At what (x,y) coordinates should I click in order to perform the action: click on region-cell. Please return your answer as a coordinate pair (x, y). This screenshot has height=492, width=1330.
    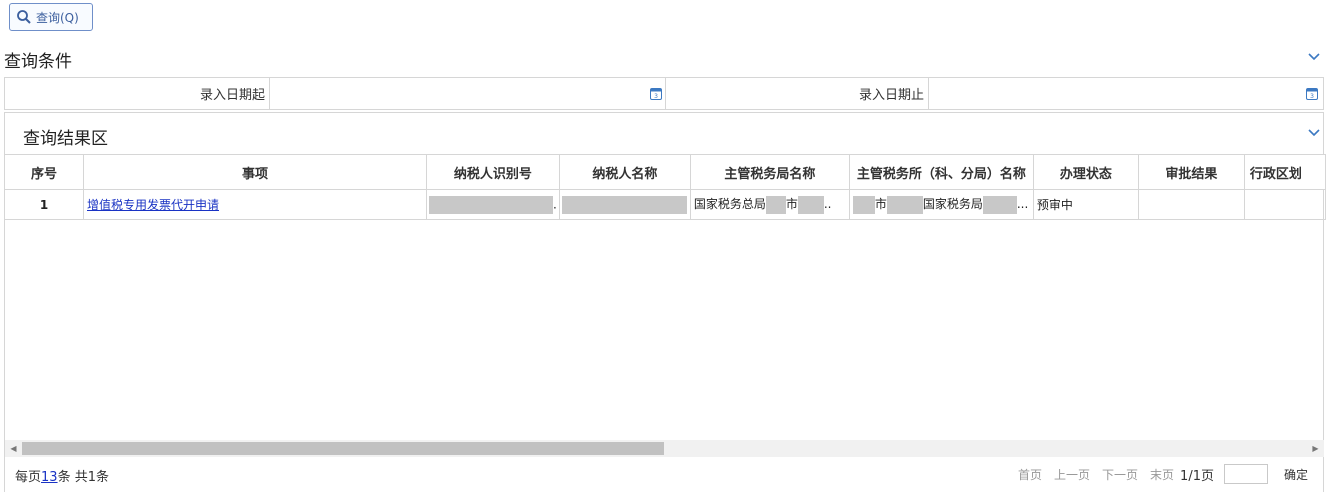
    Looking at the image, I should click on (1284, 204).